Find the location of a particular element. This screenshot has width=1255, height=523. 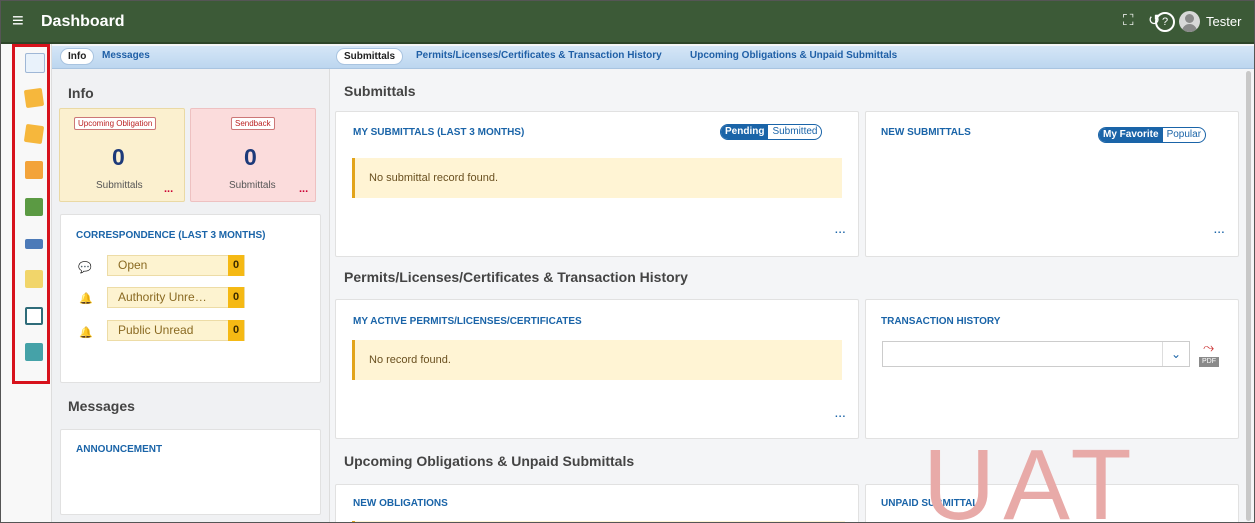

upcoming-obligation-label: Upcoming Obligation is located at coordinates (115, 123).